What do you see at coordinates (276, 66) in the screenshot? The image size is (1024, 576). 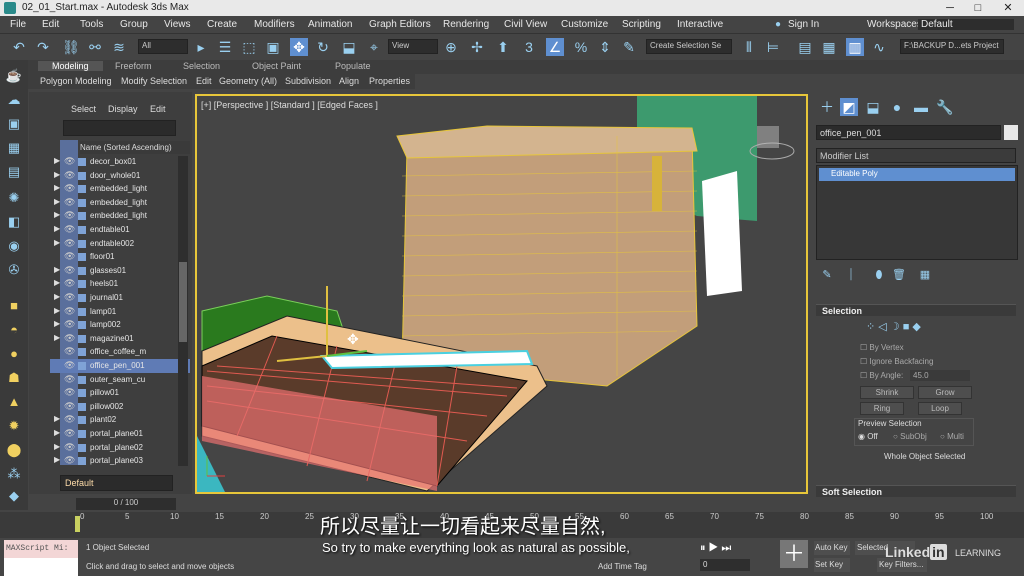 I see `tab-object-paint: Object Paint` at bounding box center [276, 66].